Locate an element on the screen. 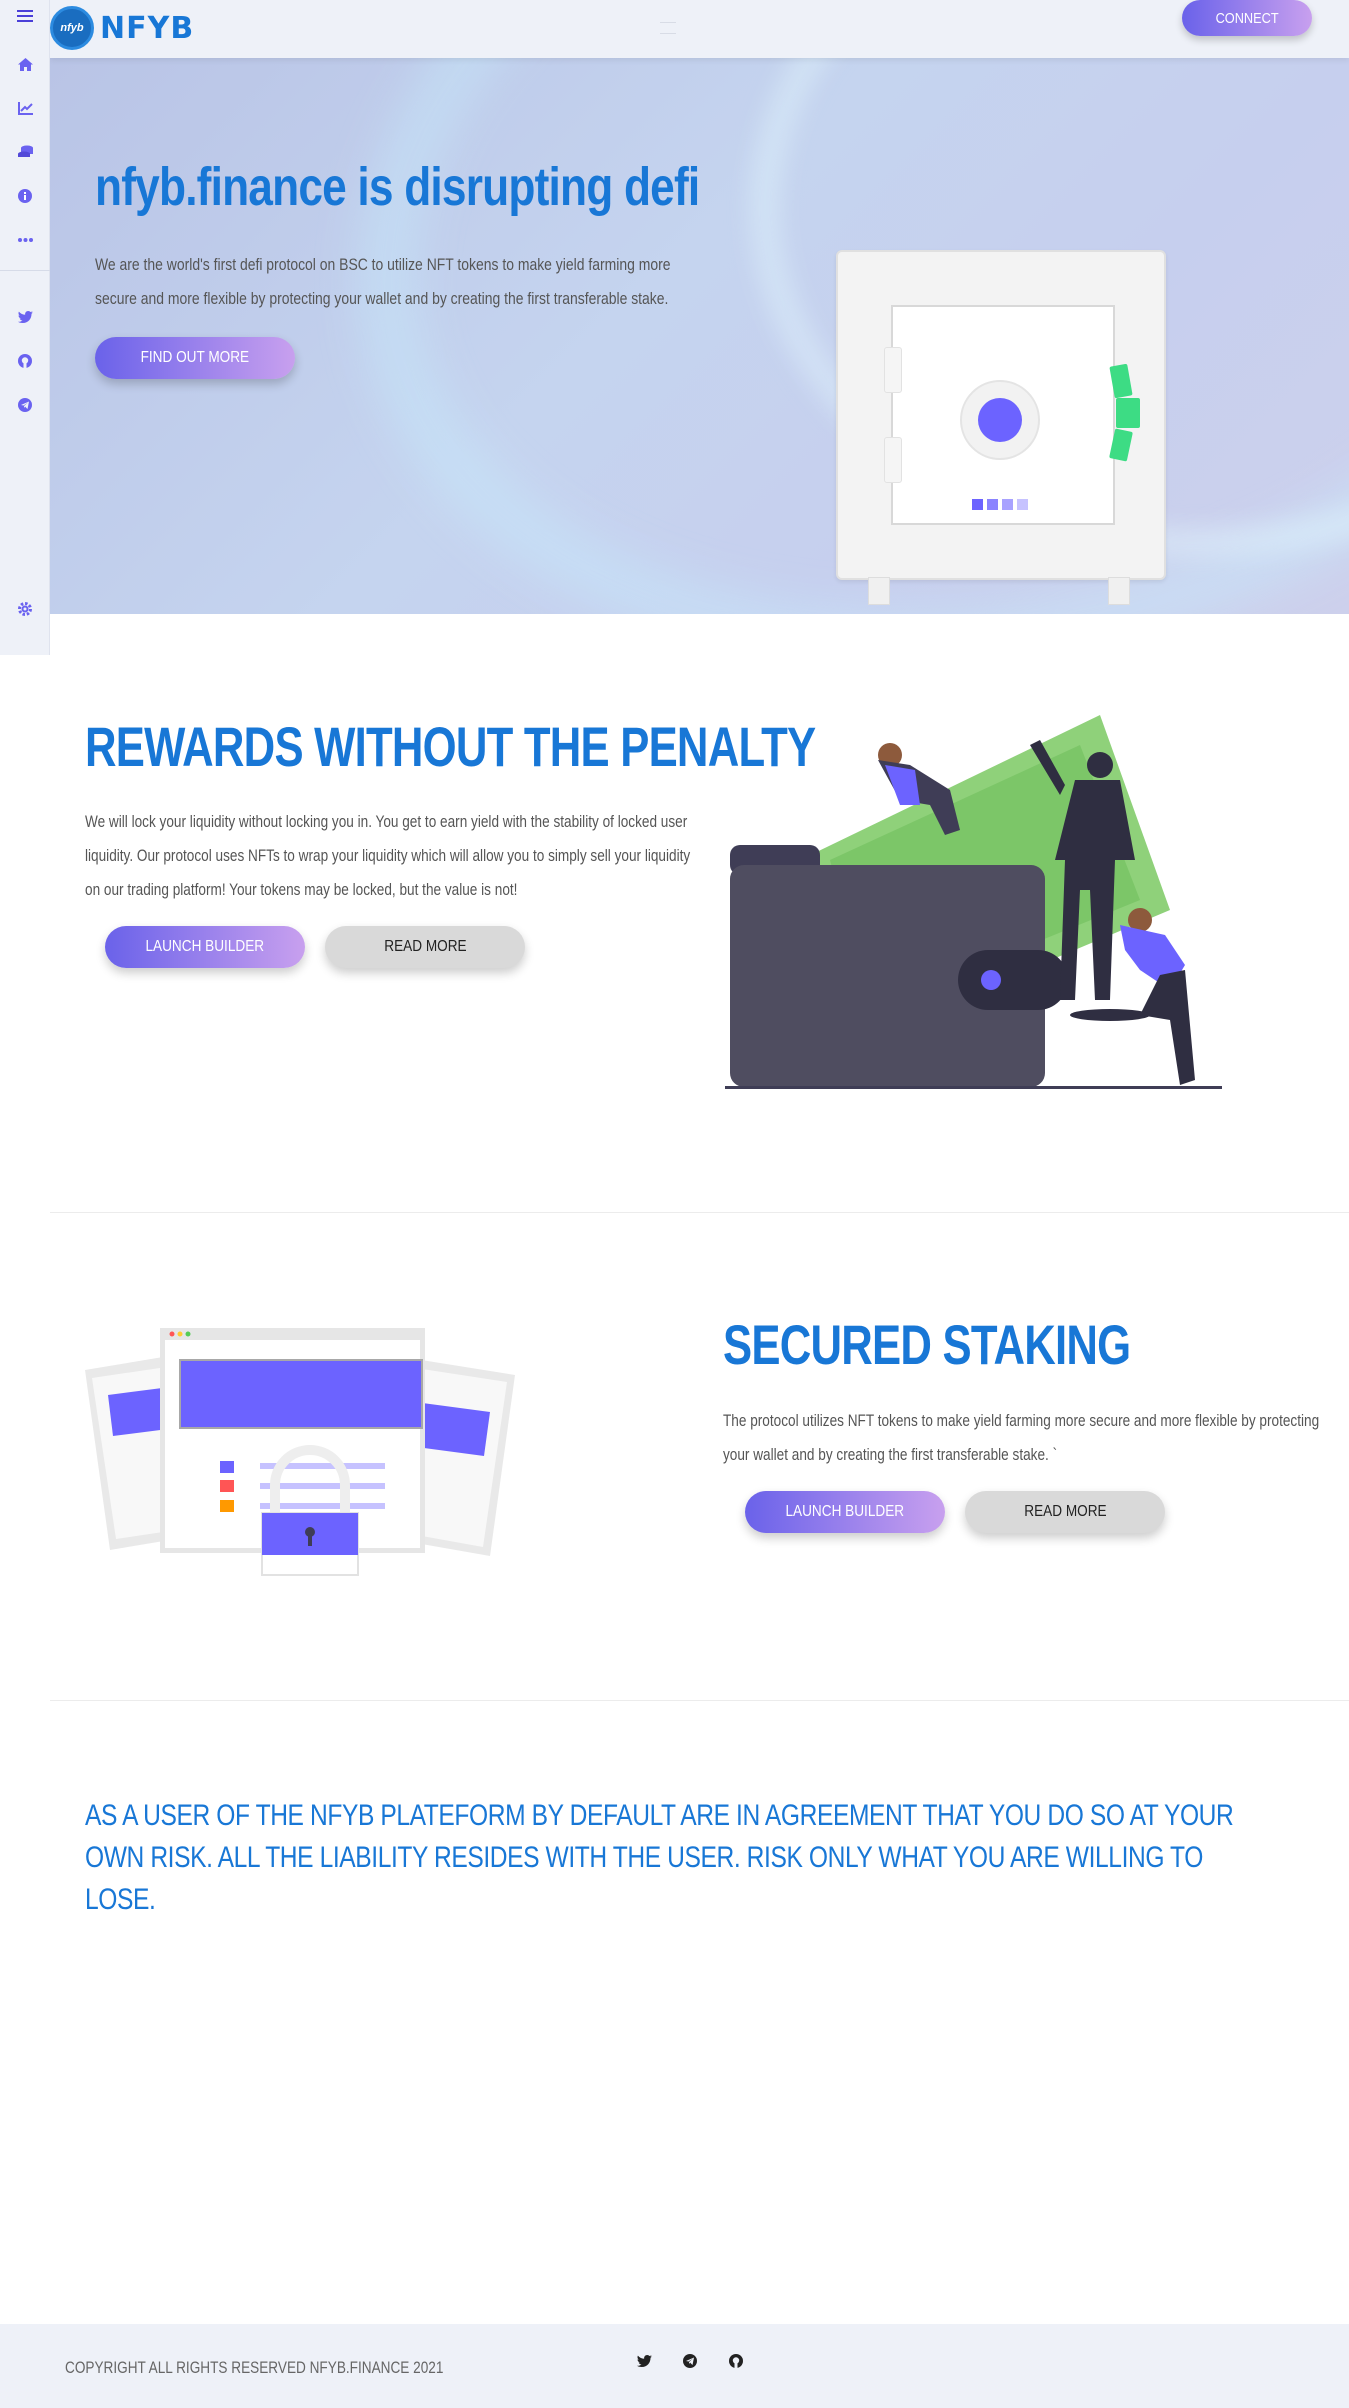 The height and width of the screenshot is (2408, 1349). sidebar is located at coordinates (25, 327).